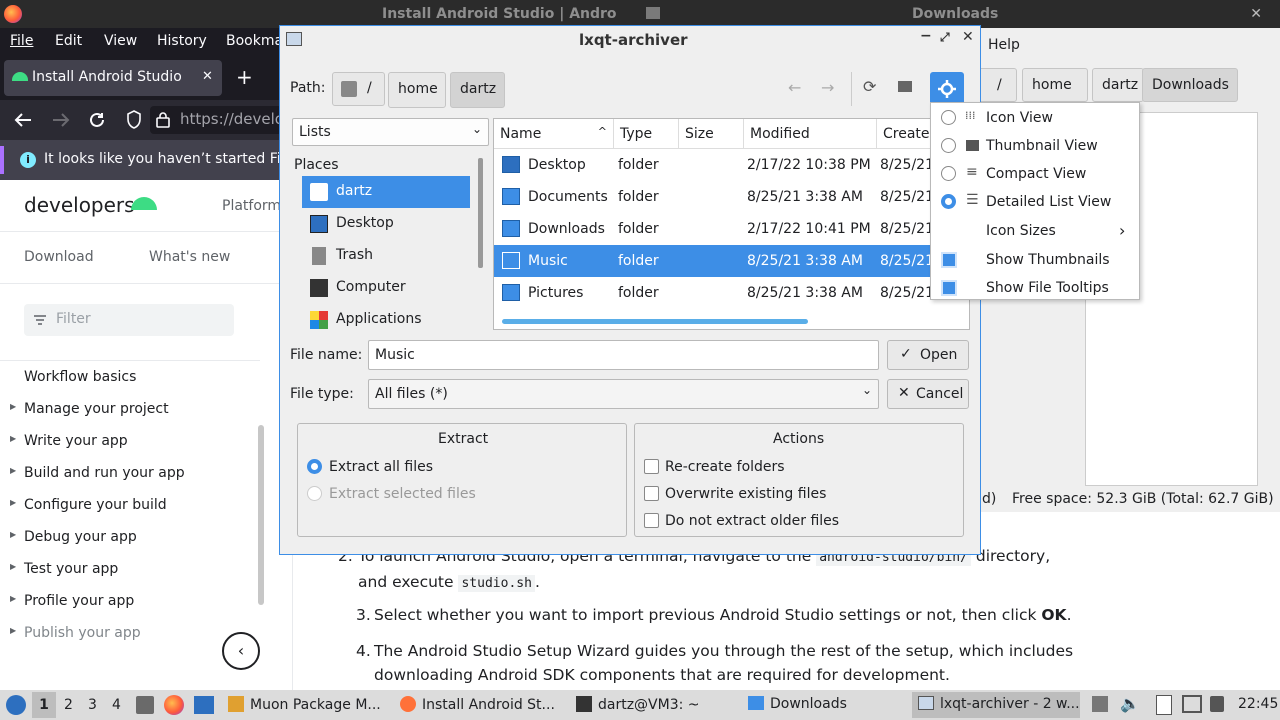 Image resolution: width=1280 pixels, height=720 pixels. I want to click on crumb-dartz: dartz, so click(1118, 85).